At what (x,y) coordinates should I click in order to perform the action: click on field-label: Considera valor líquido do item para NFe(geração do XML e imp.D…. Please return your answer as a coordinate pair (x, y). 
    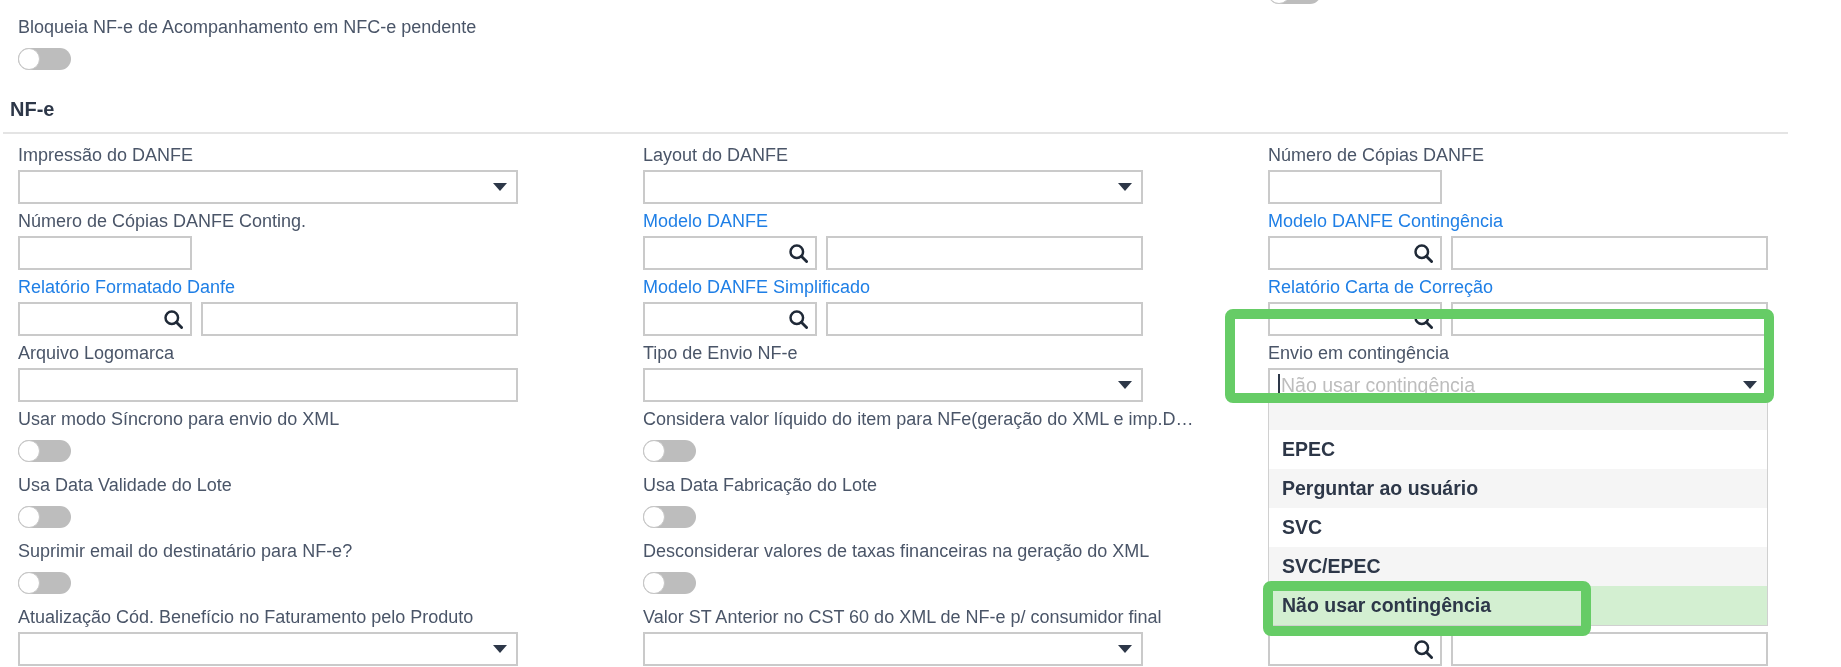
    Looking at the image, I should click on (918, 419).